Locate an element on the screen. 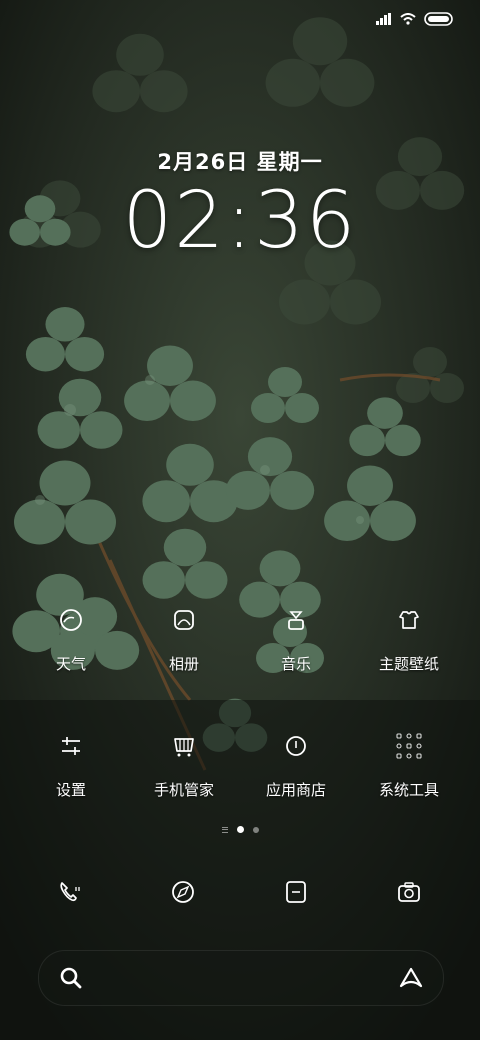 The height and width of the screenshot is (1040, 480). search-icon is located at coordinates (71, 978).